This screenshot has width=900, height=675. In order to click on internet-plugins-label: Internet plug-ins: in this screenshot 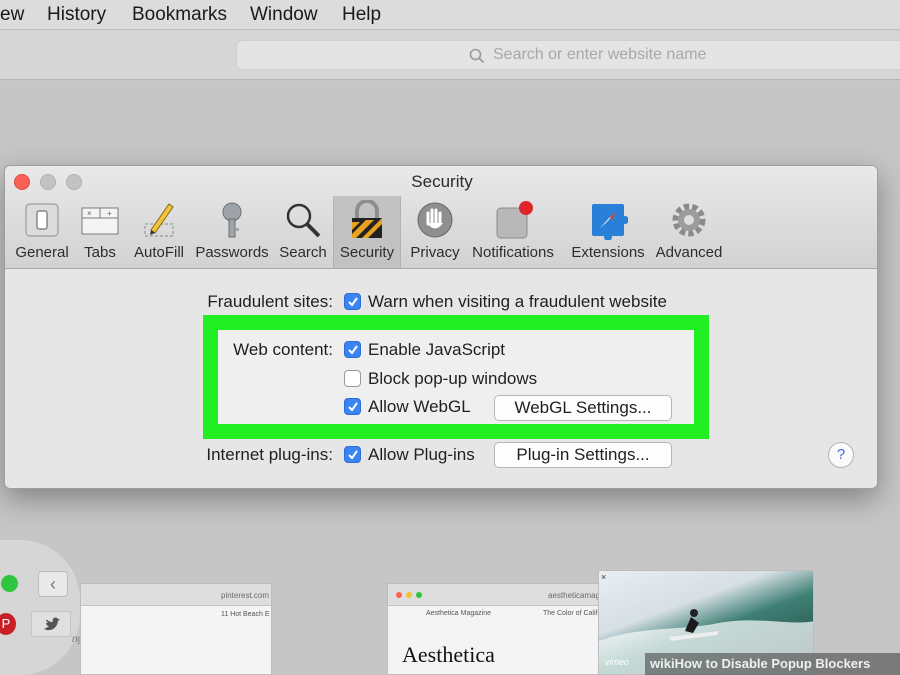, I will do `click(269, 454)`.